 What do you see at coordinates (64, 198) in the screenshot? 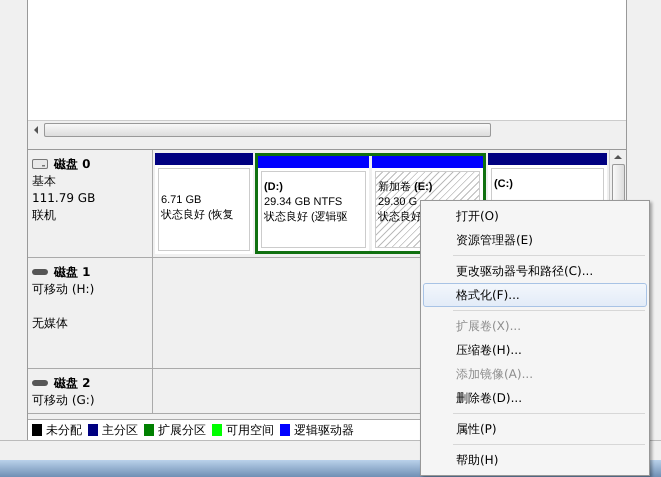
I see `disk-size: 111.79 GB` at bounding box center [64, 198].